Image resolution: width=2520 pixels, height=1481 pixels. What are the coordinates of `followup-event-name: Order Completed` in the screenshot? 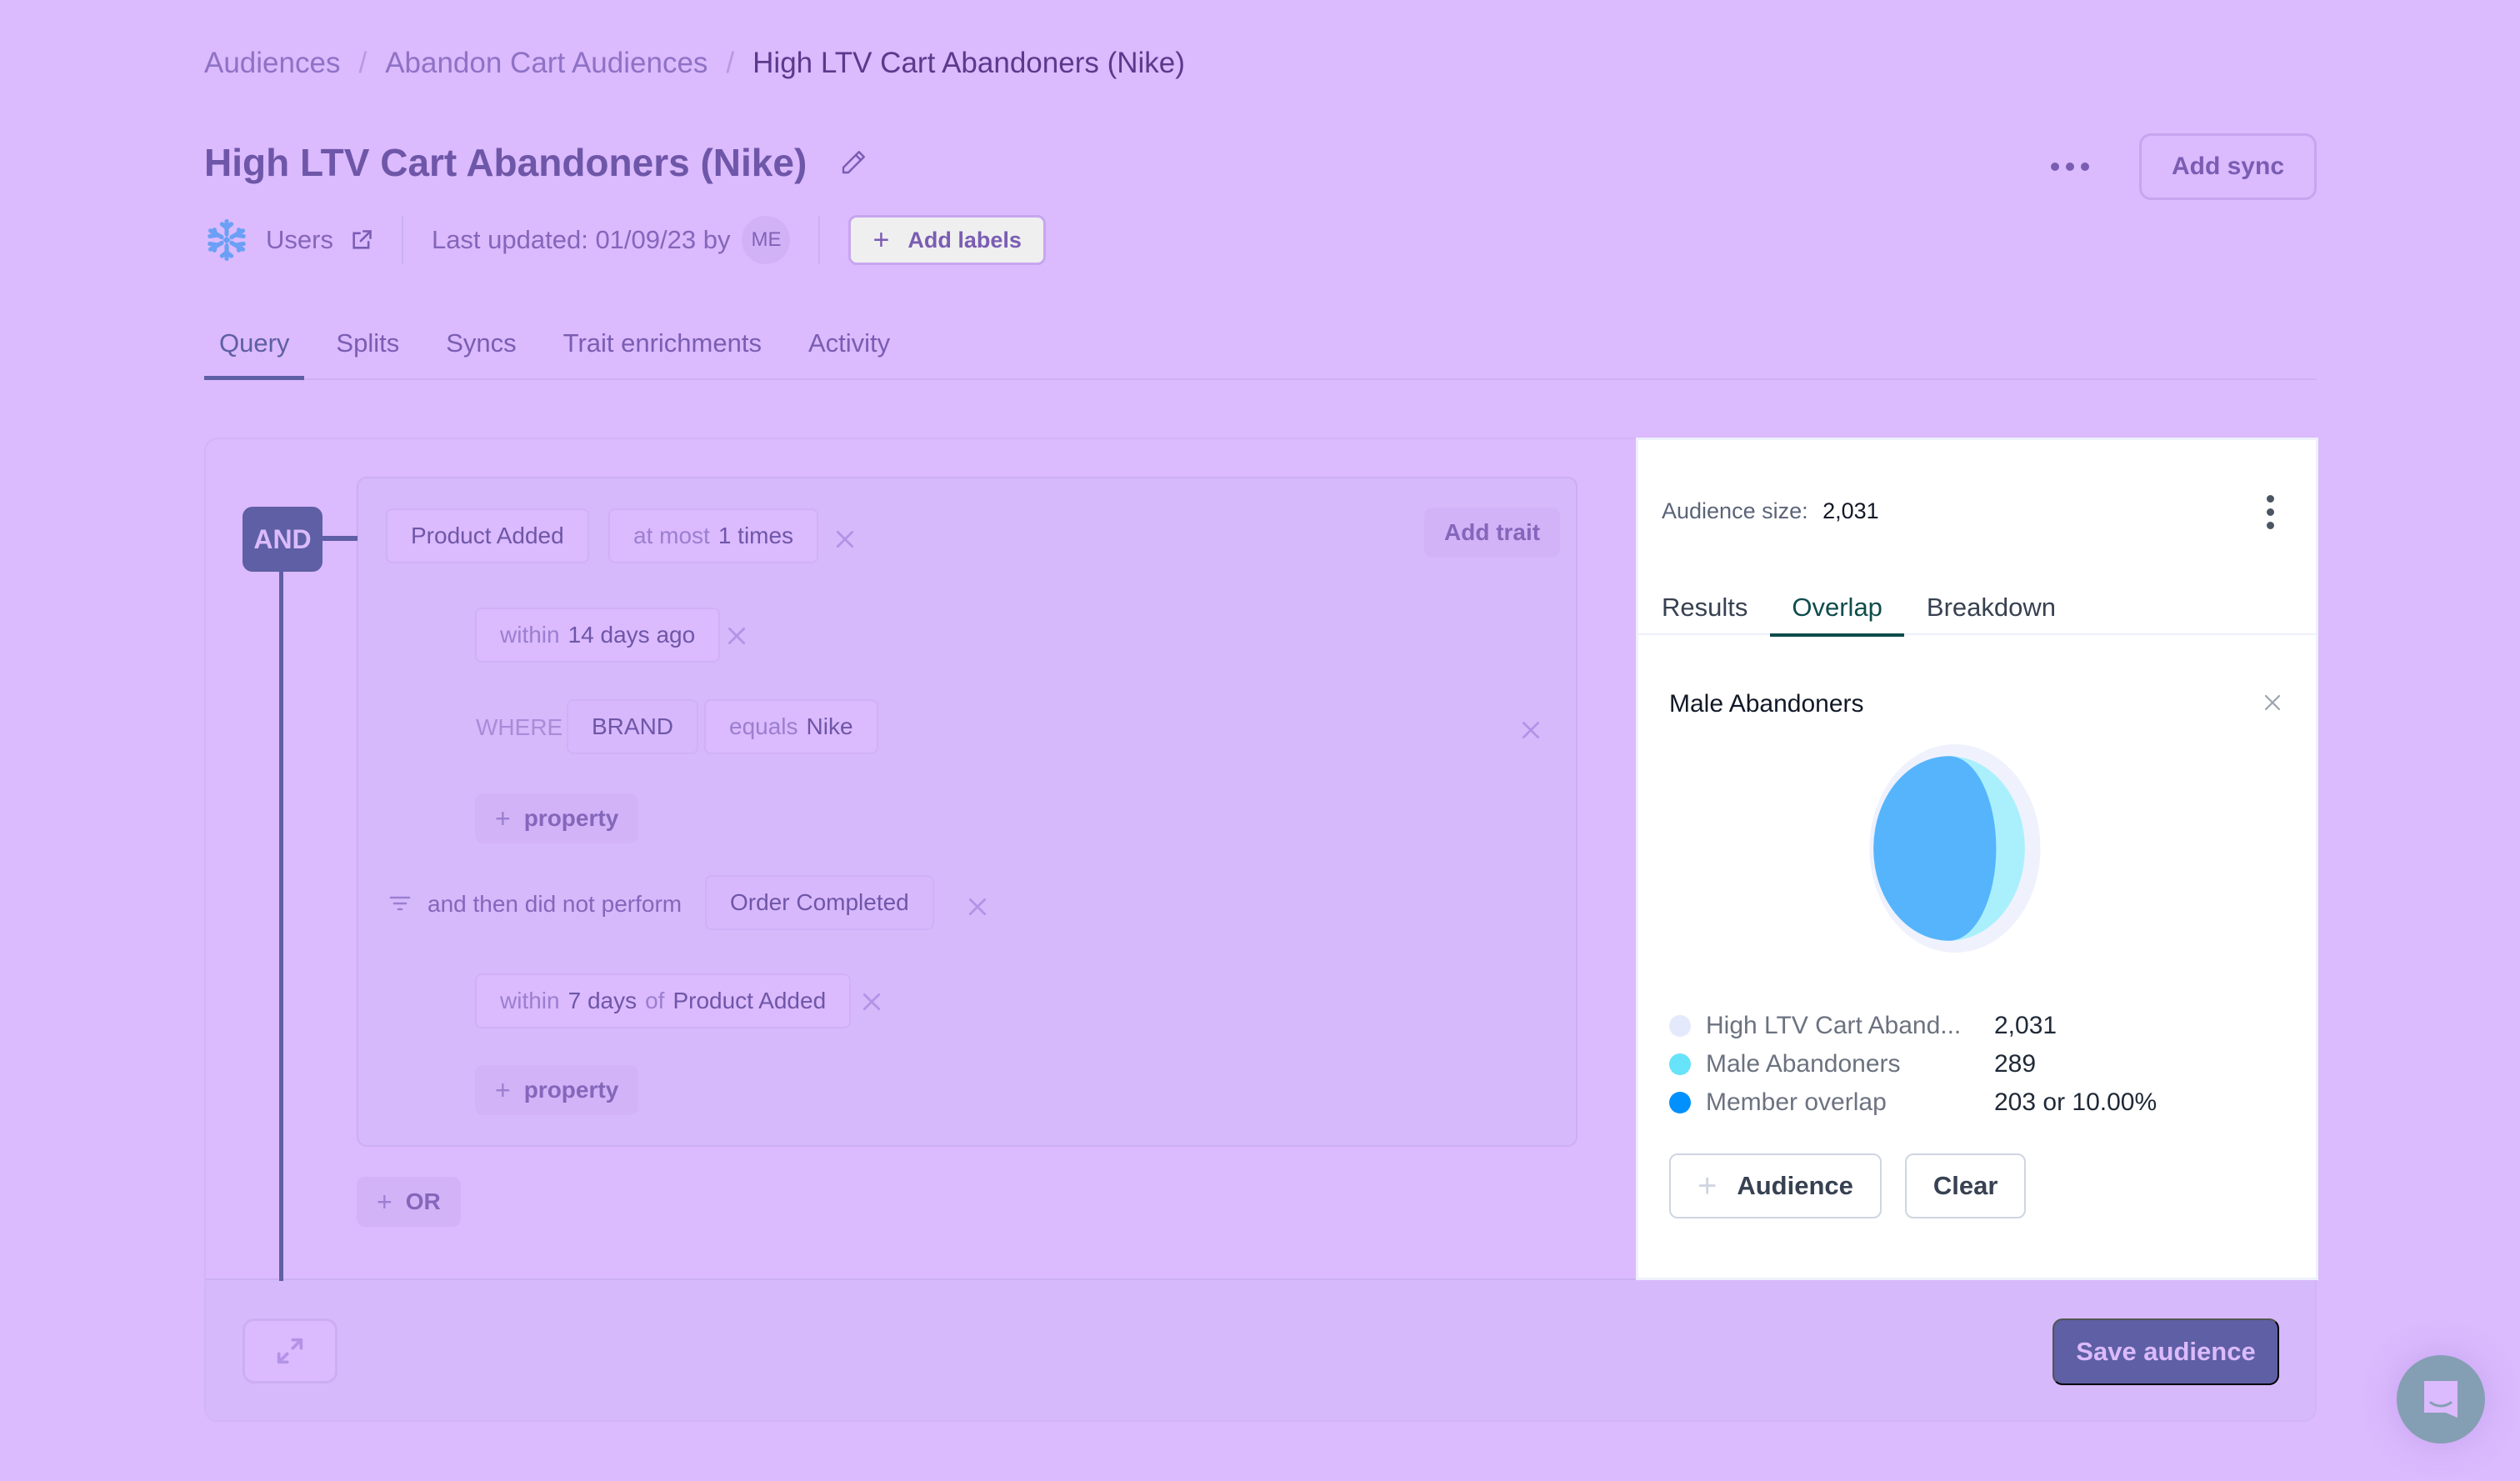 It's located at (819, 902).